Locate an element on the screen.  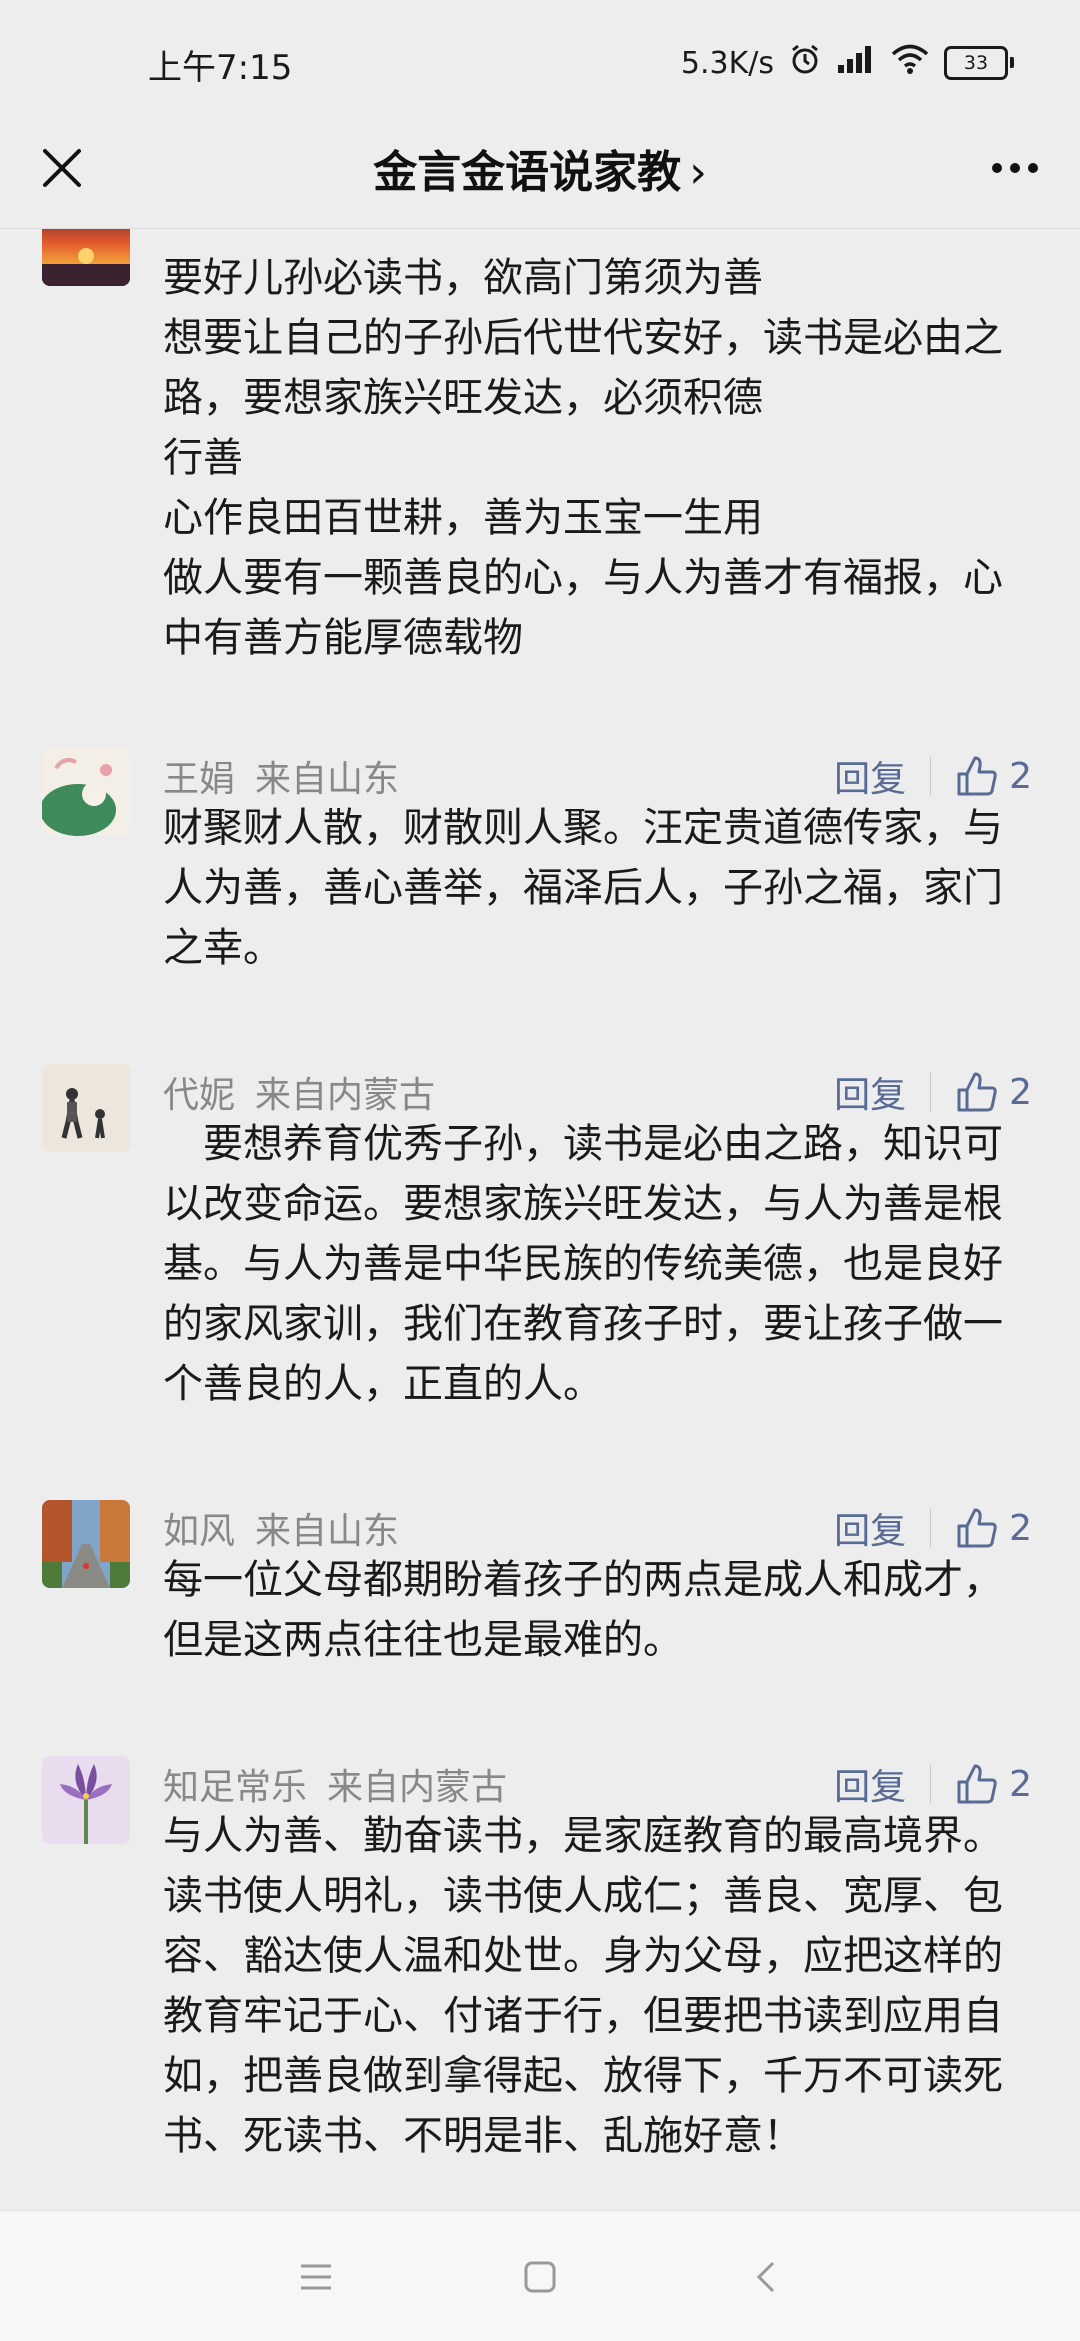
commenter-name: 如风 is located at coordinates (199, 1531).